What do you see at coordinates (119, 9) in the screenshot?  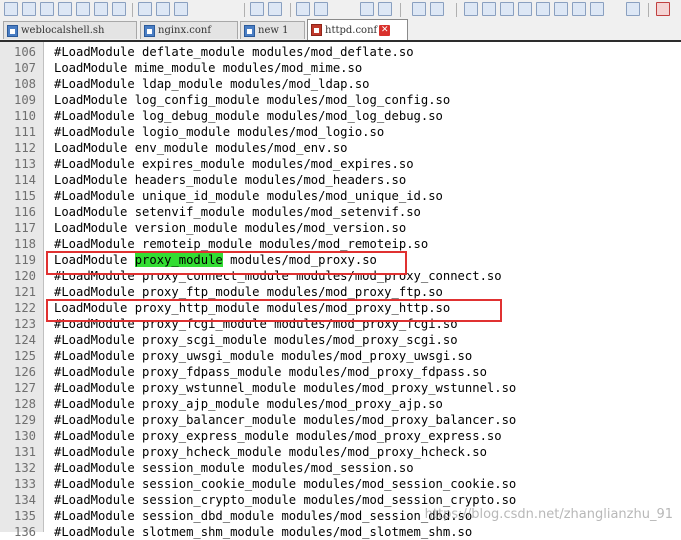 I see `print-icon` at bounding box center [119, 9].